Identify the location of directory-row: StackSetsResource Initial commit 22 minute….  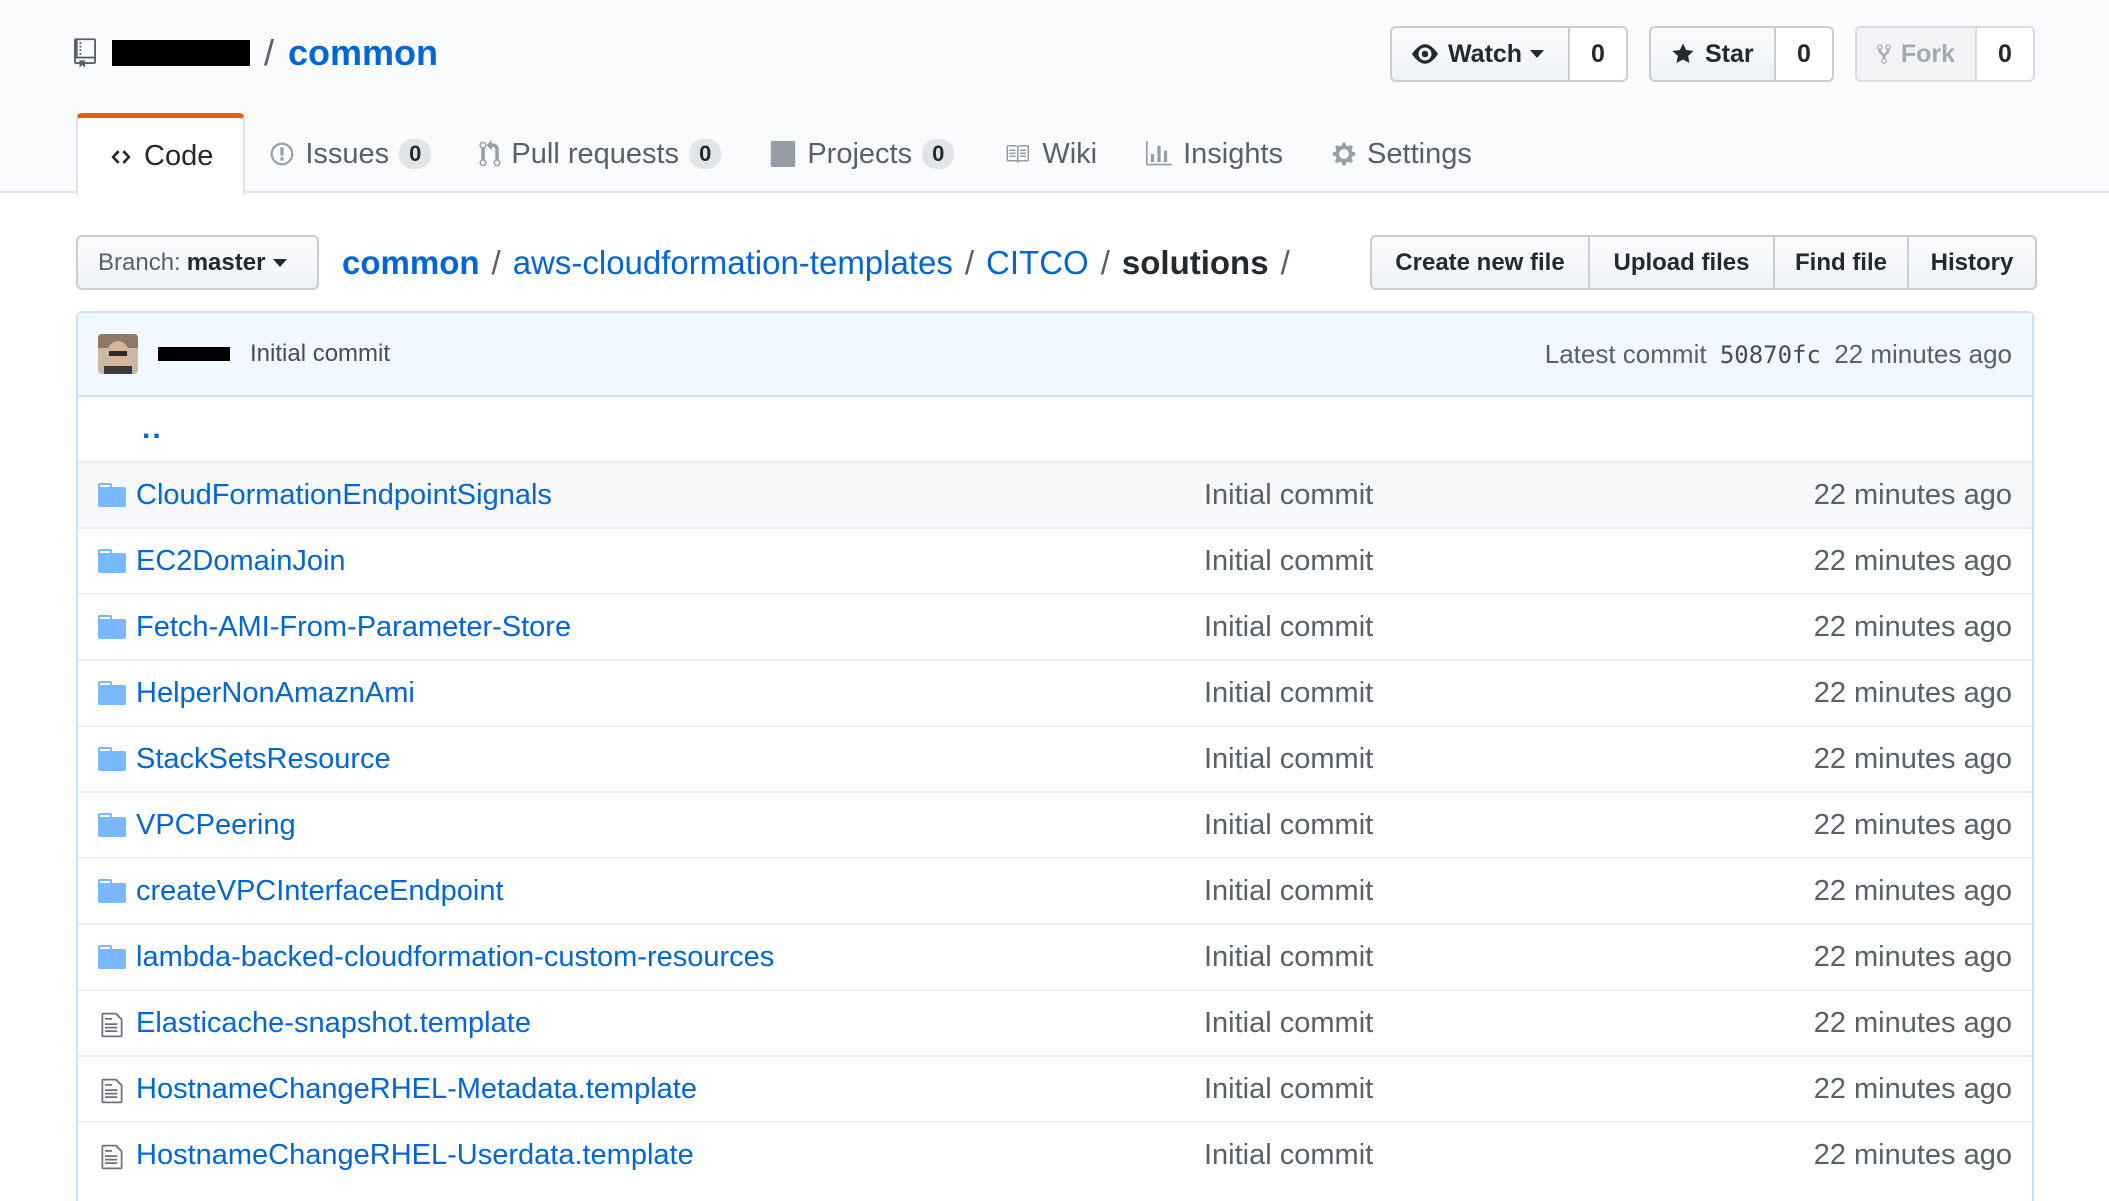
(1055, 758).